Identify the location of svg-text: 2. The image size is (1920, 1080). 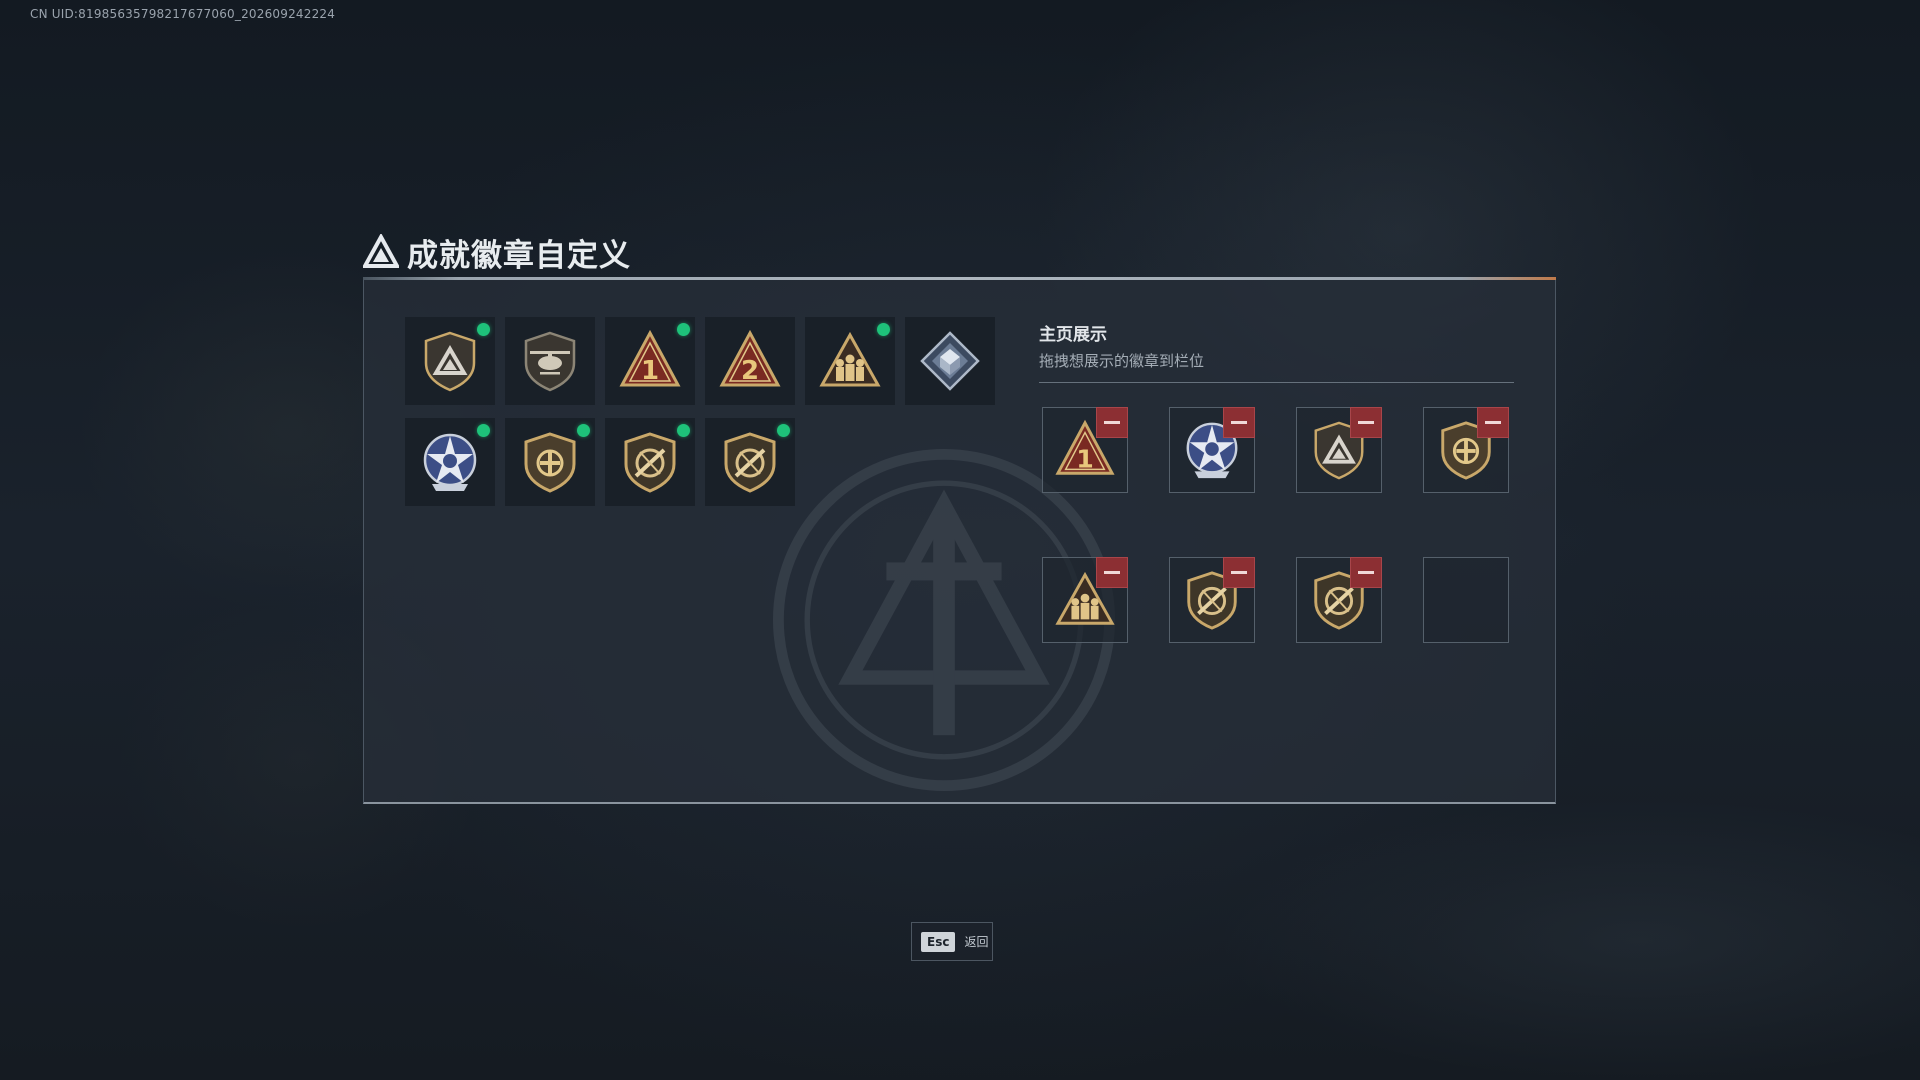
(750, 371).